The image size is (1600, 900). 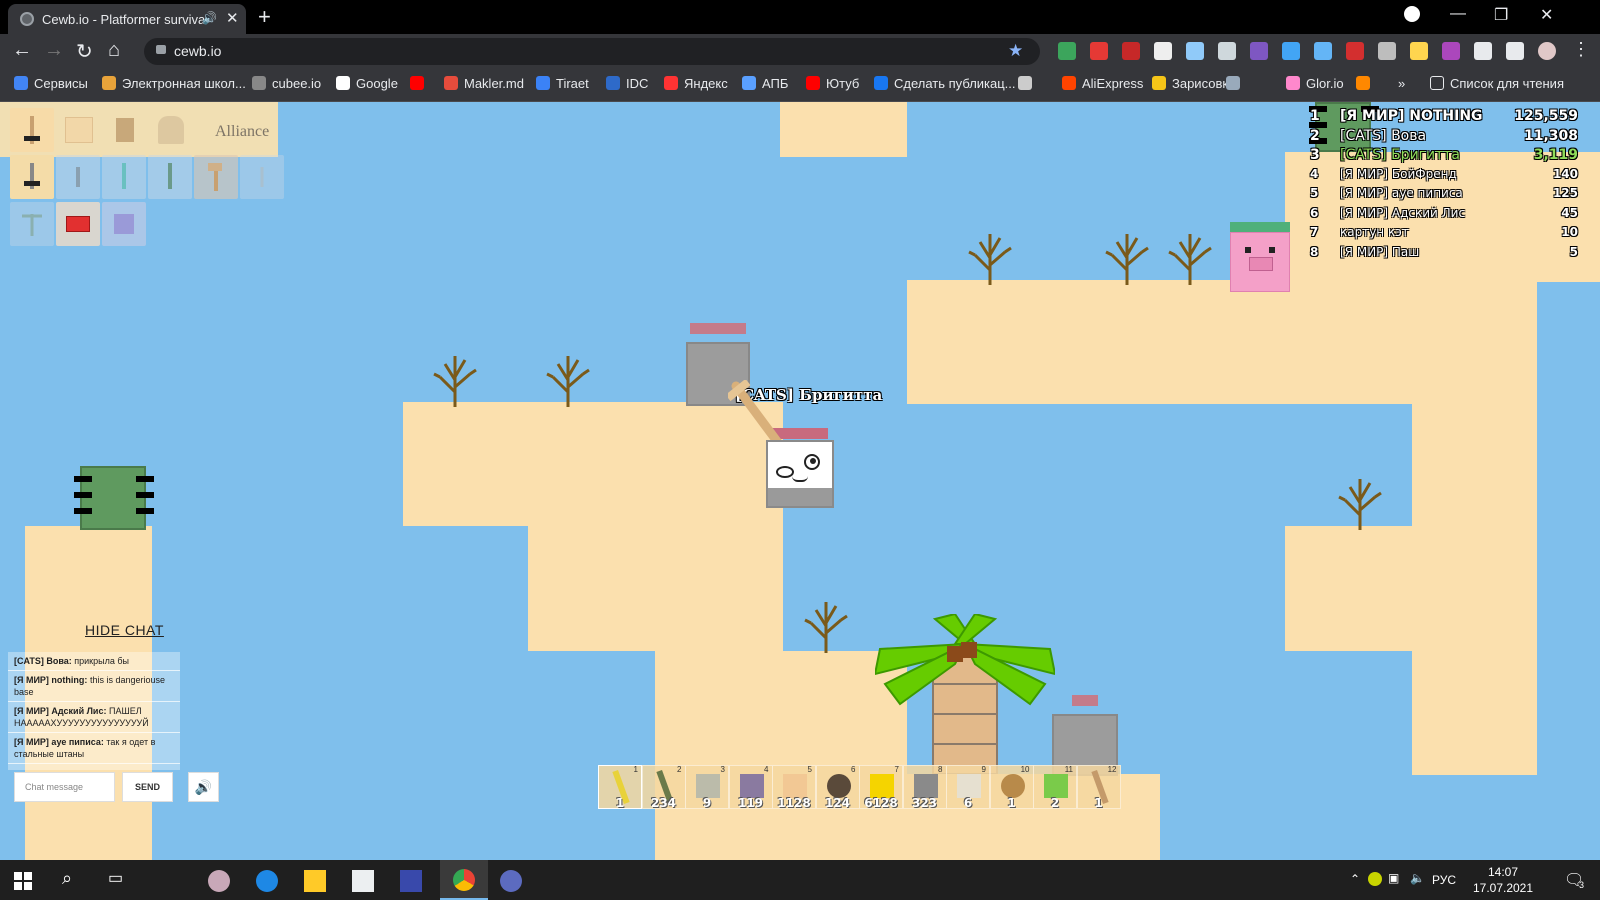 What do you see at coordinates (1458, 14) in the screenshot?
I see `minimize-button: —` at bounding box center [1458, 14].